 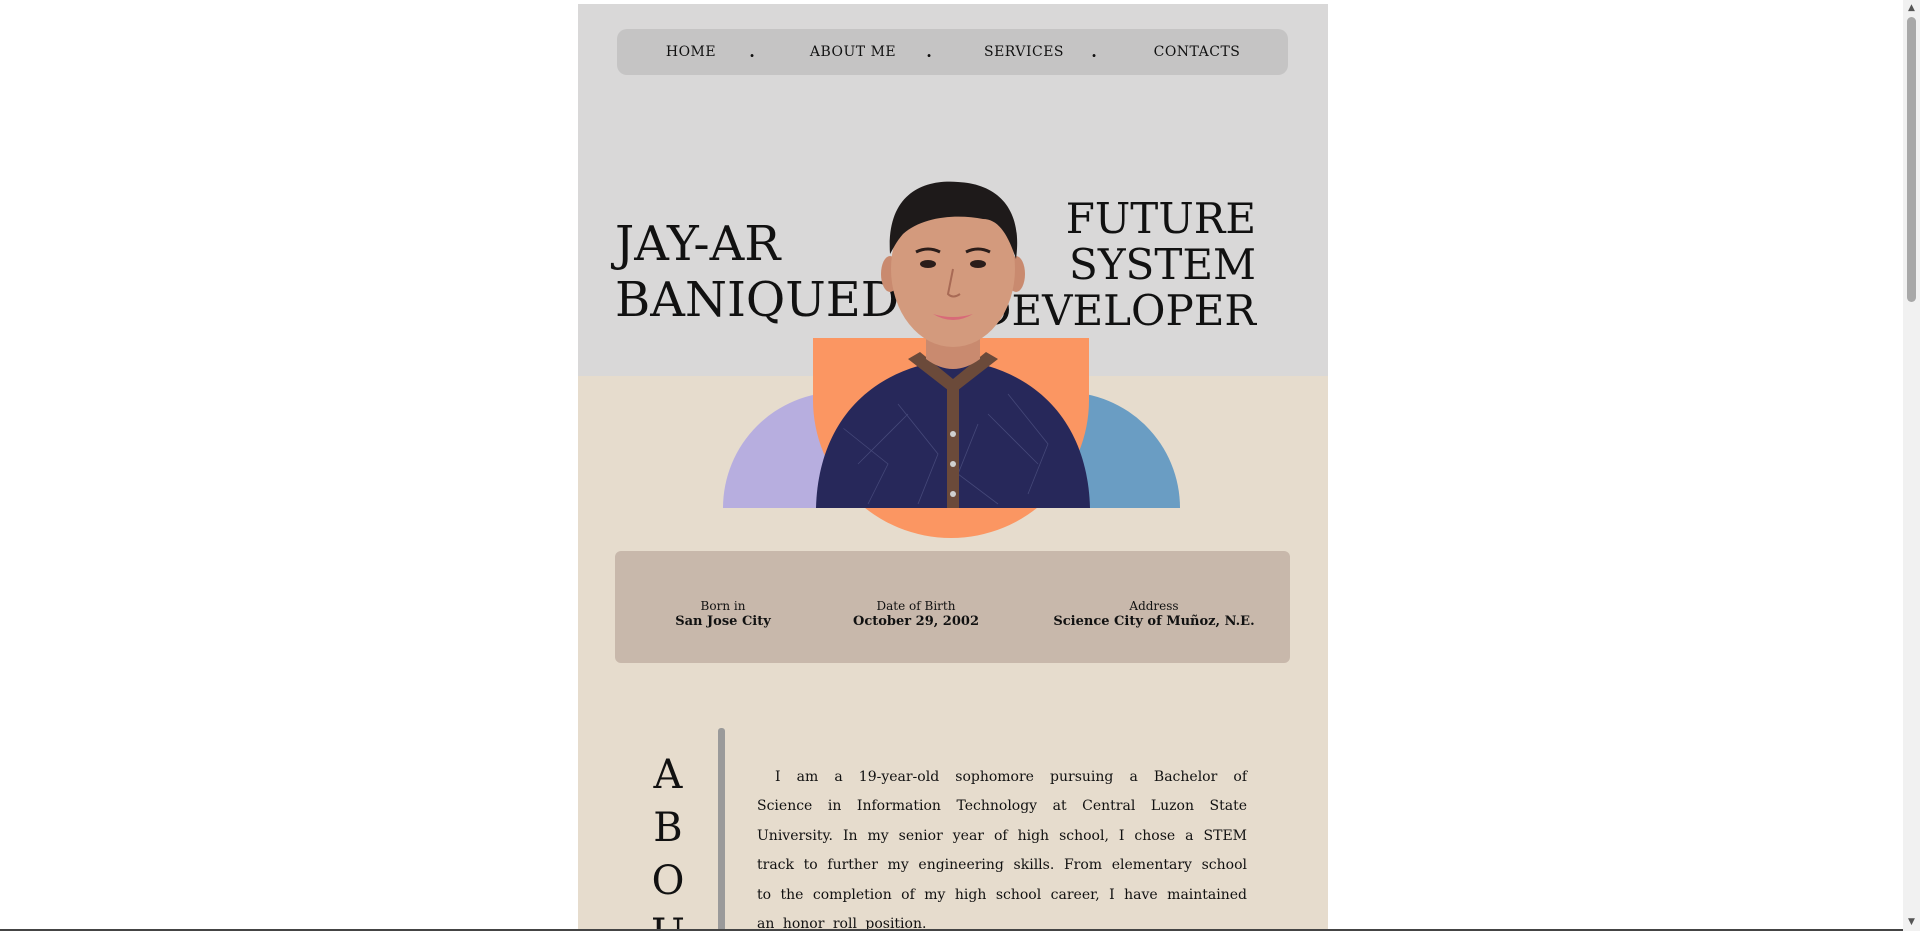 I want to click on about-vertical-heading: A B O U, so click(x=668, y=840).